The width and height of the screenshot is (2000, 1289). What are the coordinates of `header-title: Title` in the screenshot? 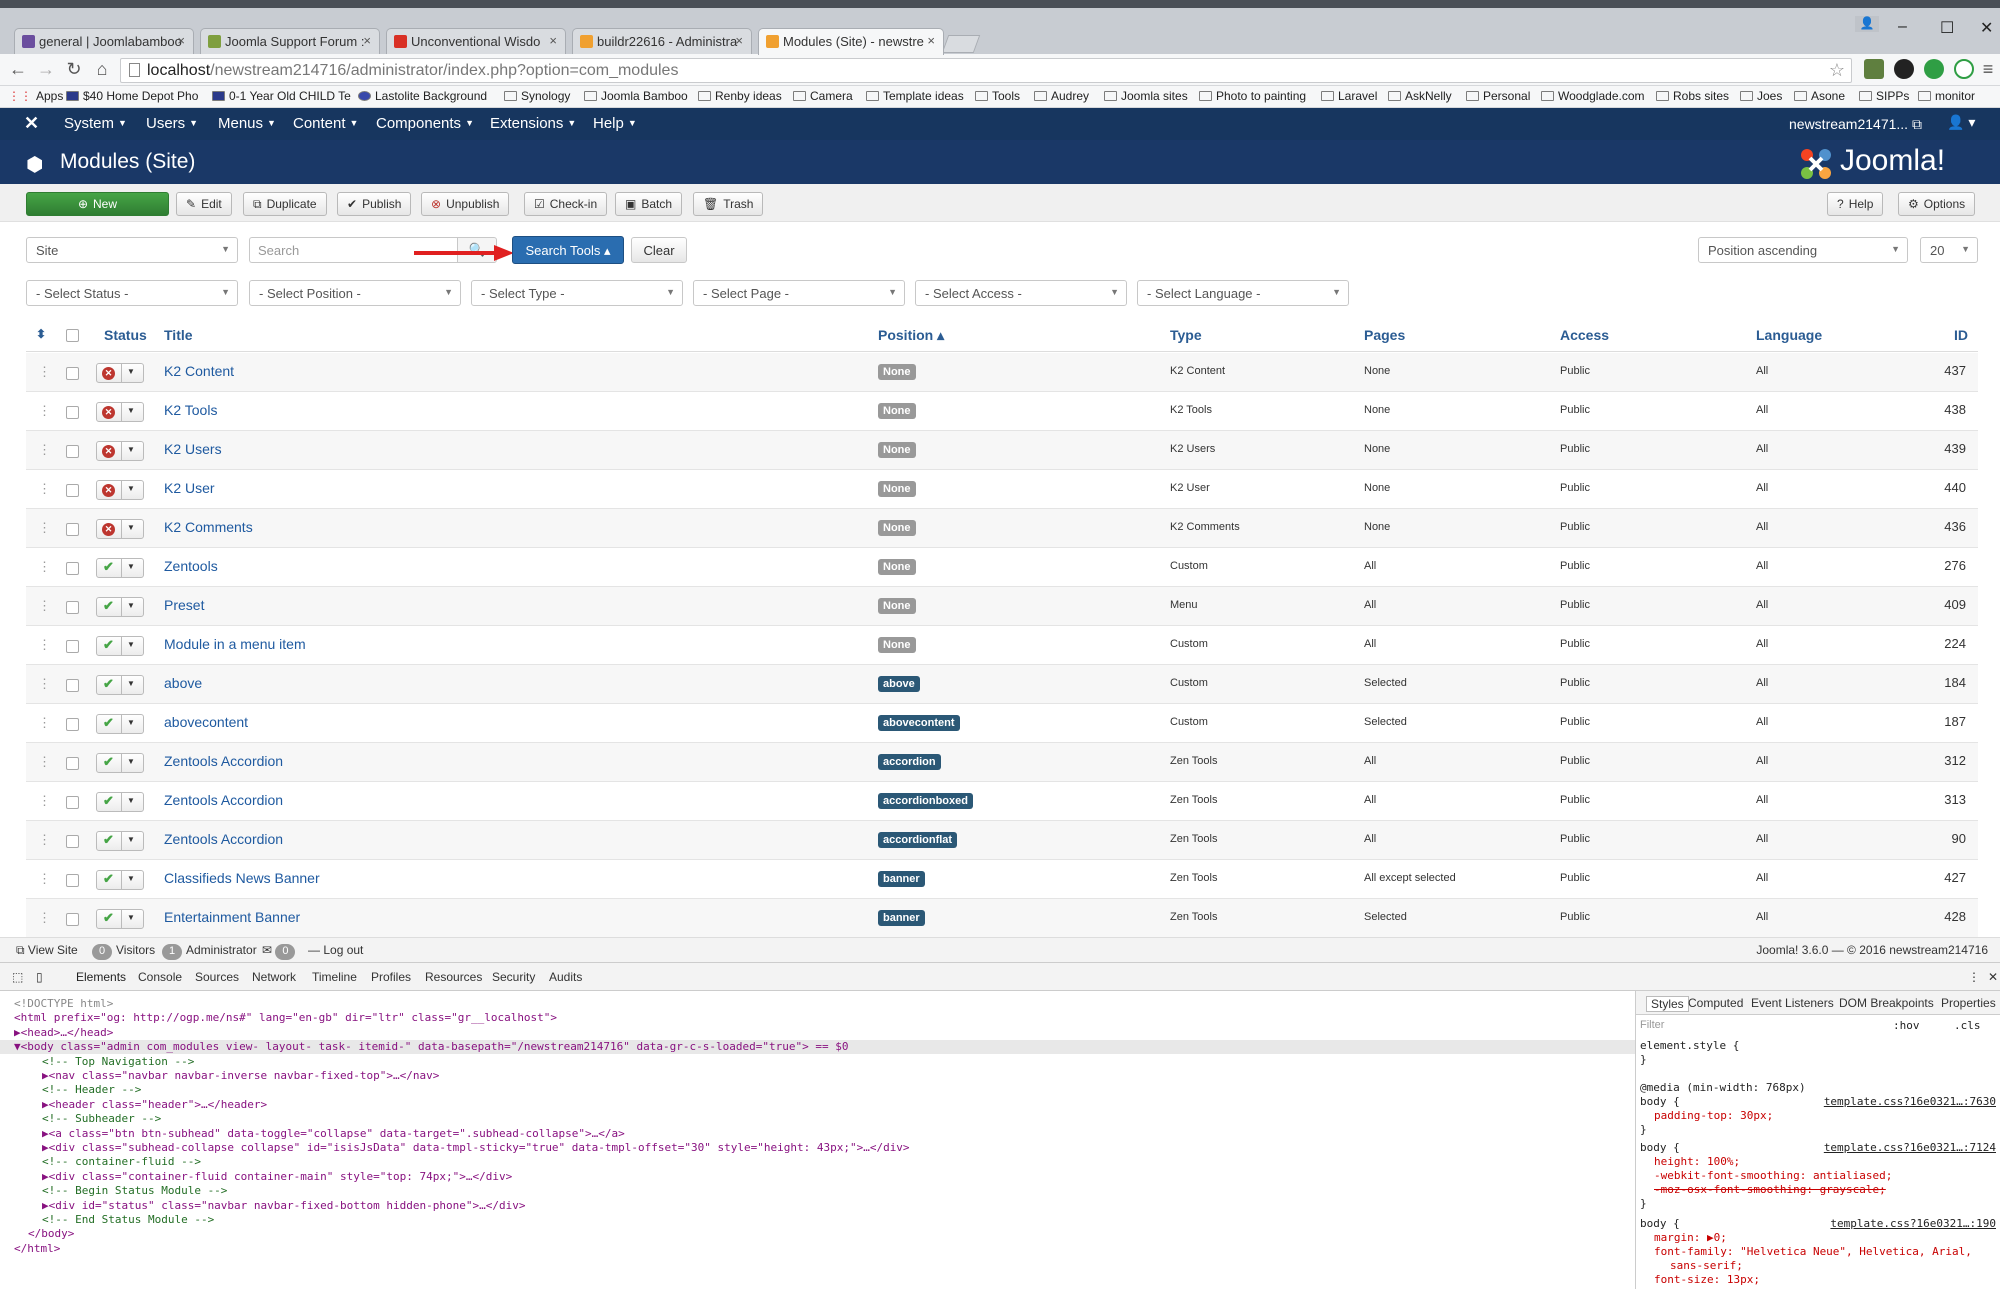 It's located at (178, 335).